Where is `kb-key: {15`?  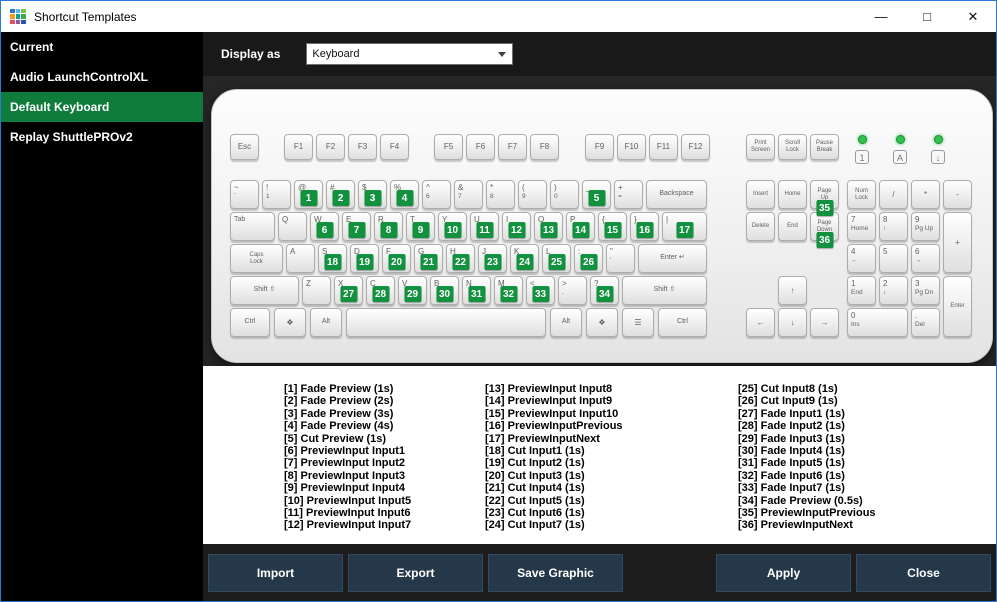 kb-key: {15 is located at coordinates (612, 226).